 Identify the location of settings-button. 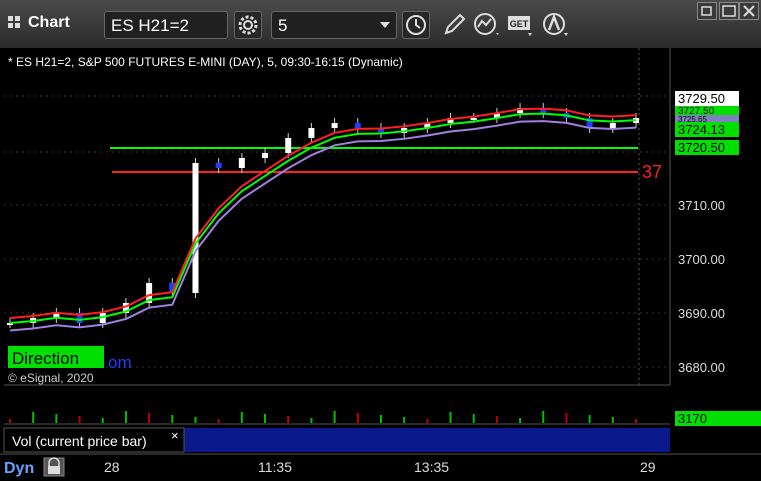
(248, 25).